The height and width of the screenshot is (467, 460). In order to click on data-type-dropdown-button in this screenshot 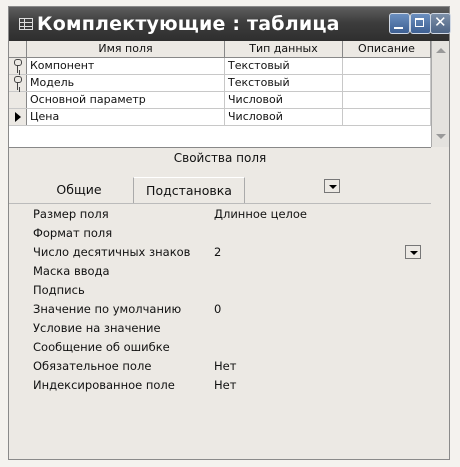, I will do `click(332, 186)`.